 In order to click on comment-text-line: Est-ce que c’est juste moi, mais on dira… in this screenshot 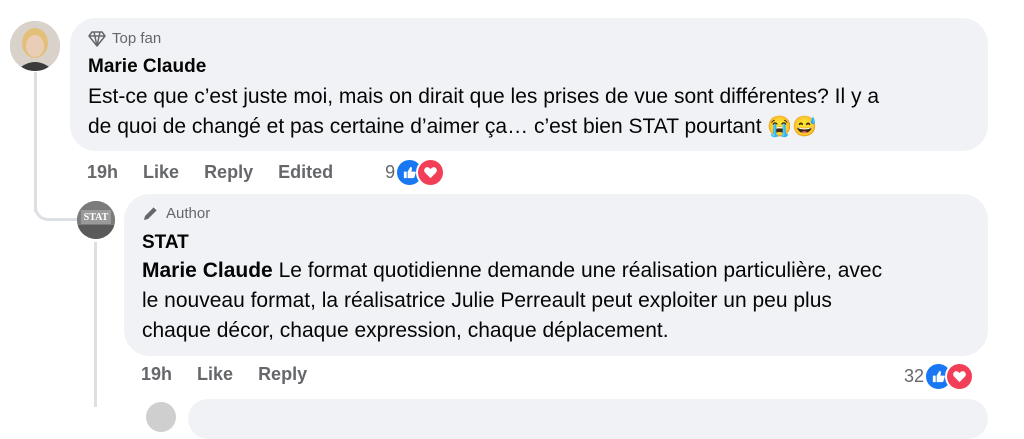, I will do `click(484, 96)`.